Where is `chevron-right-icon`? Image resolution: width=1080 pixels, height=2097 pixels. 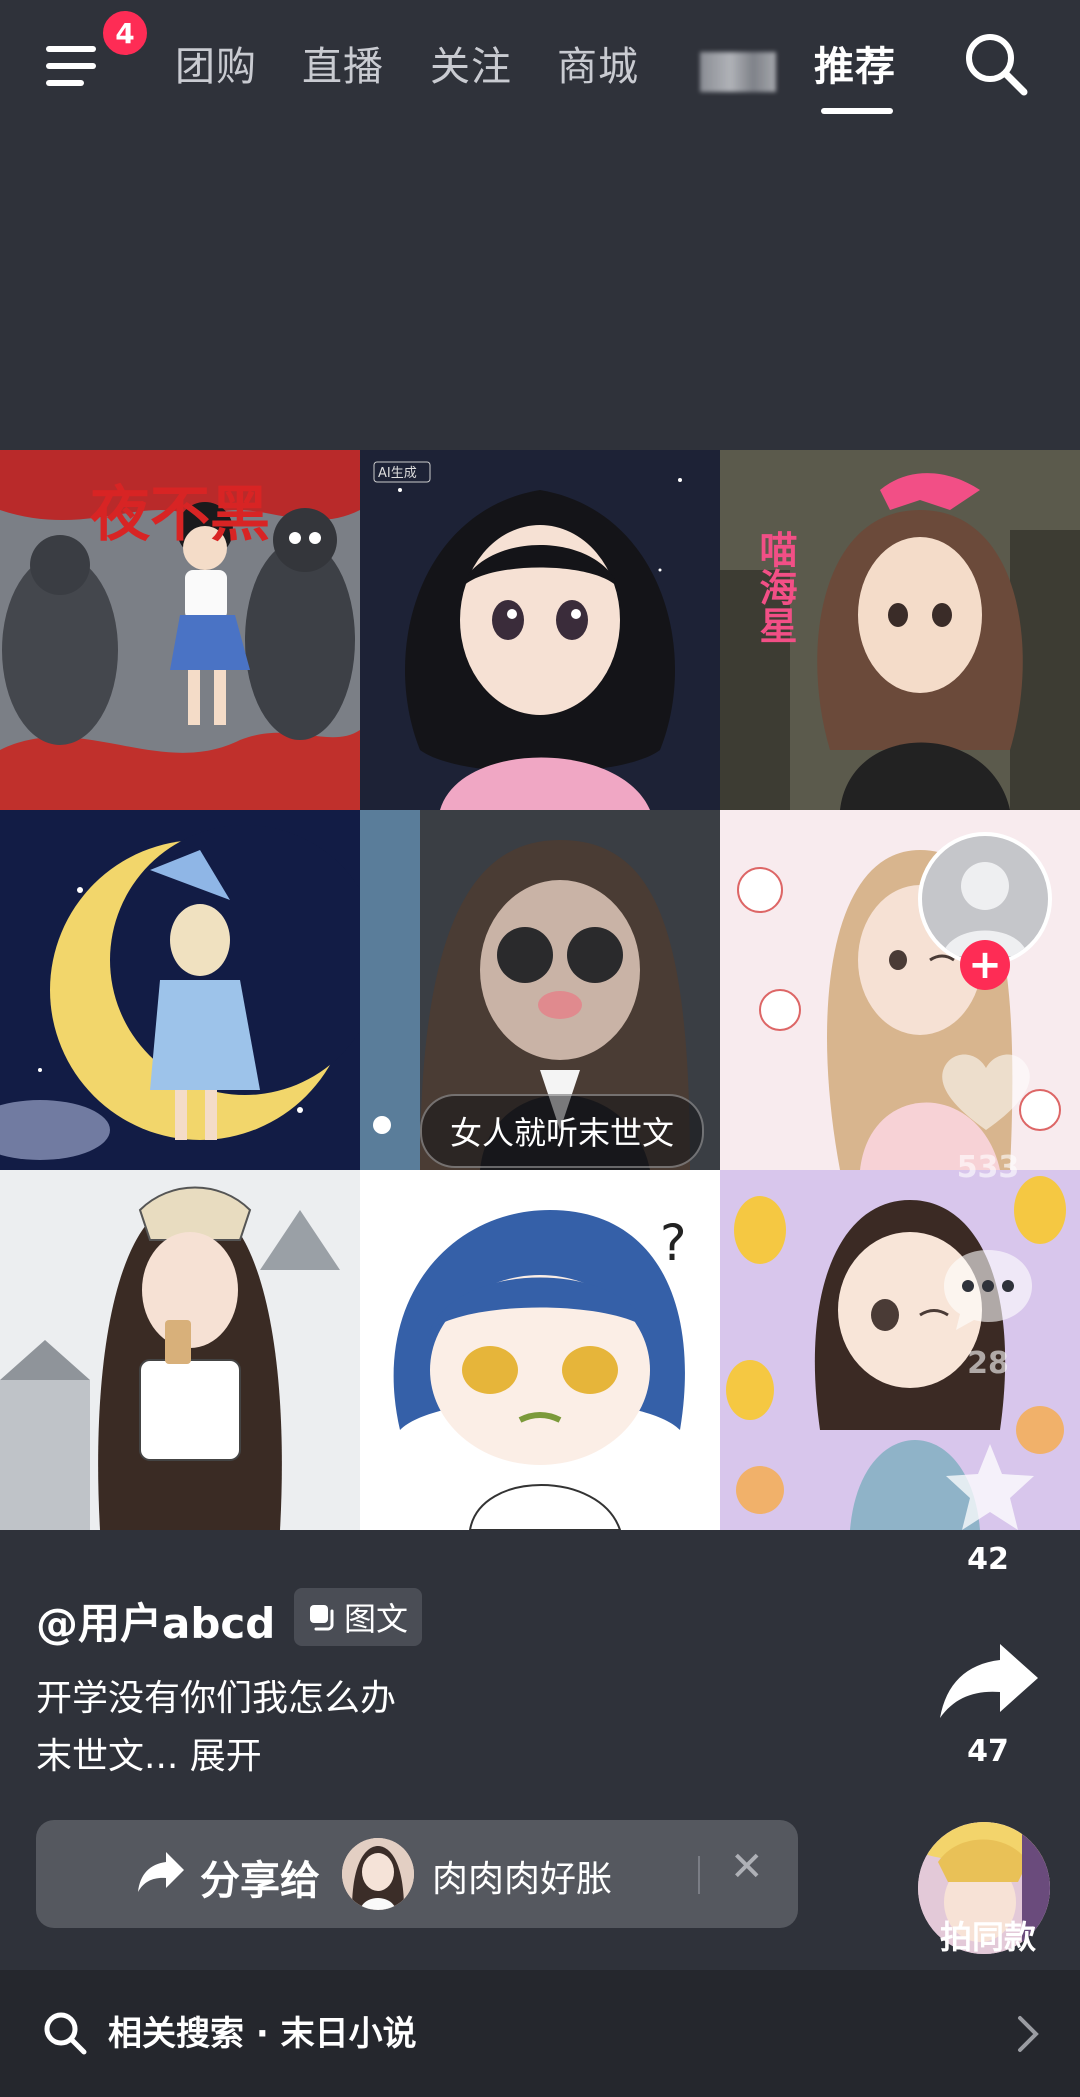
chevron-right-icon is located at coordinates (1028, 2034).